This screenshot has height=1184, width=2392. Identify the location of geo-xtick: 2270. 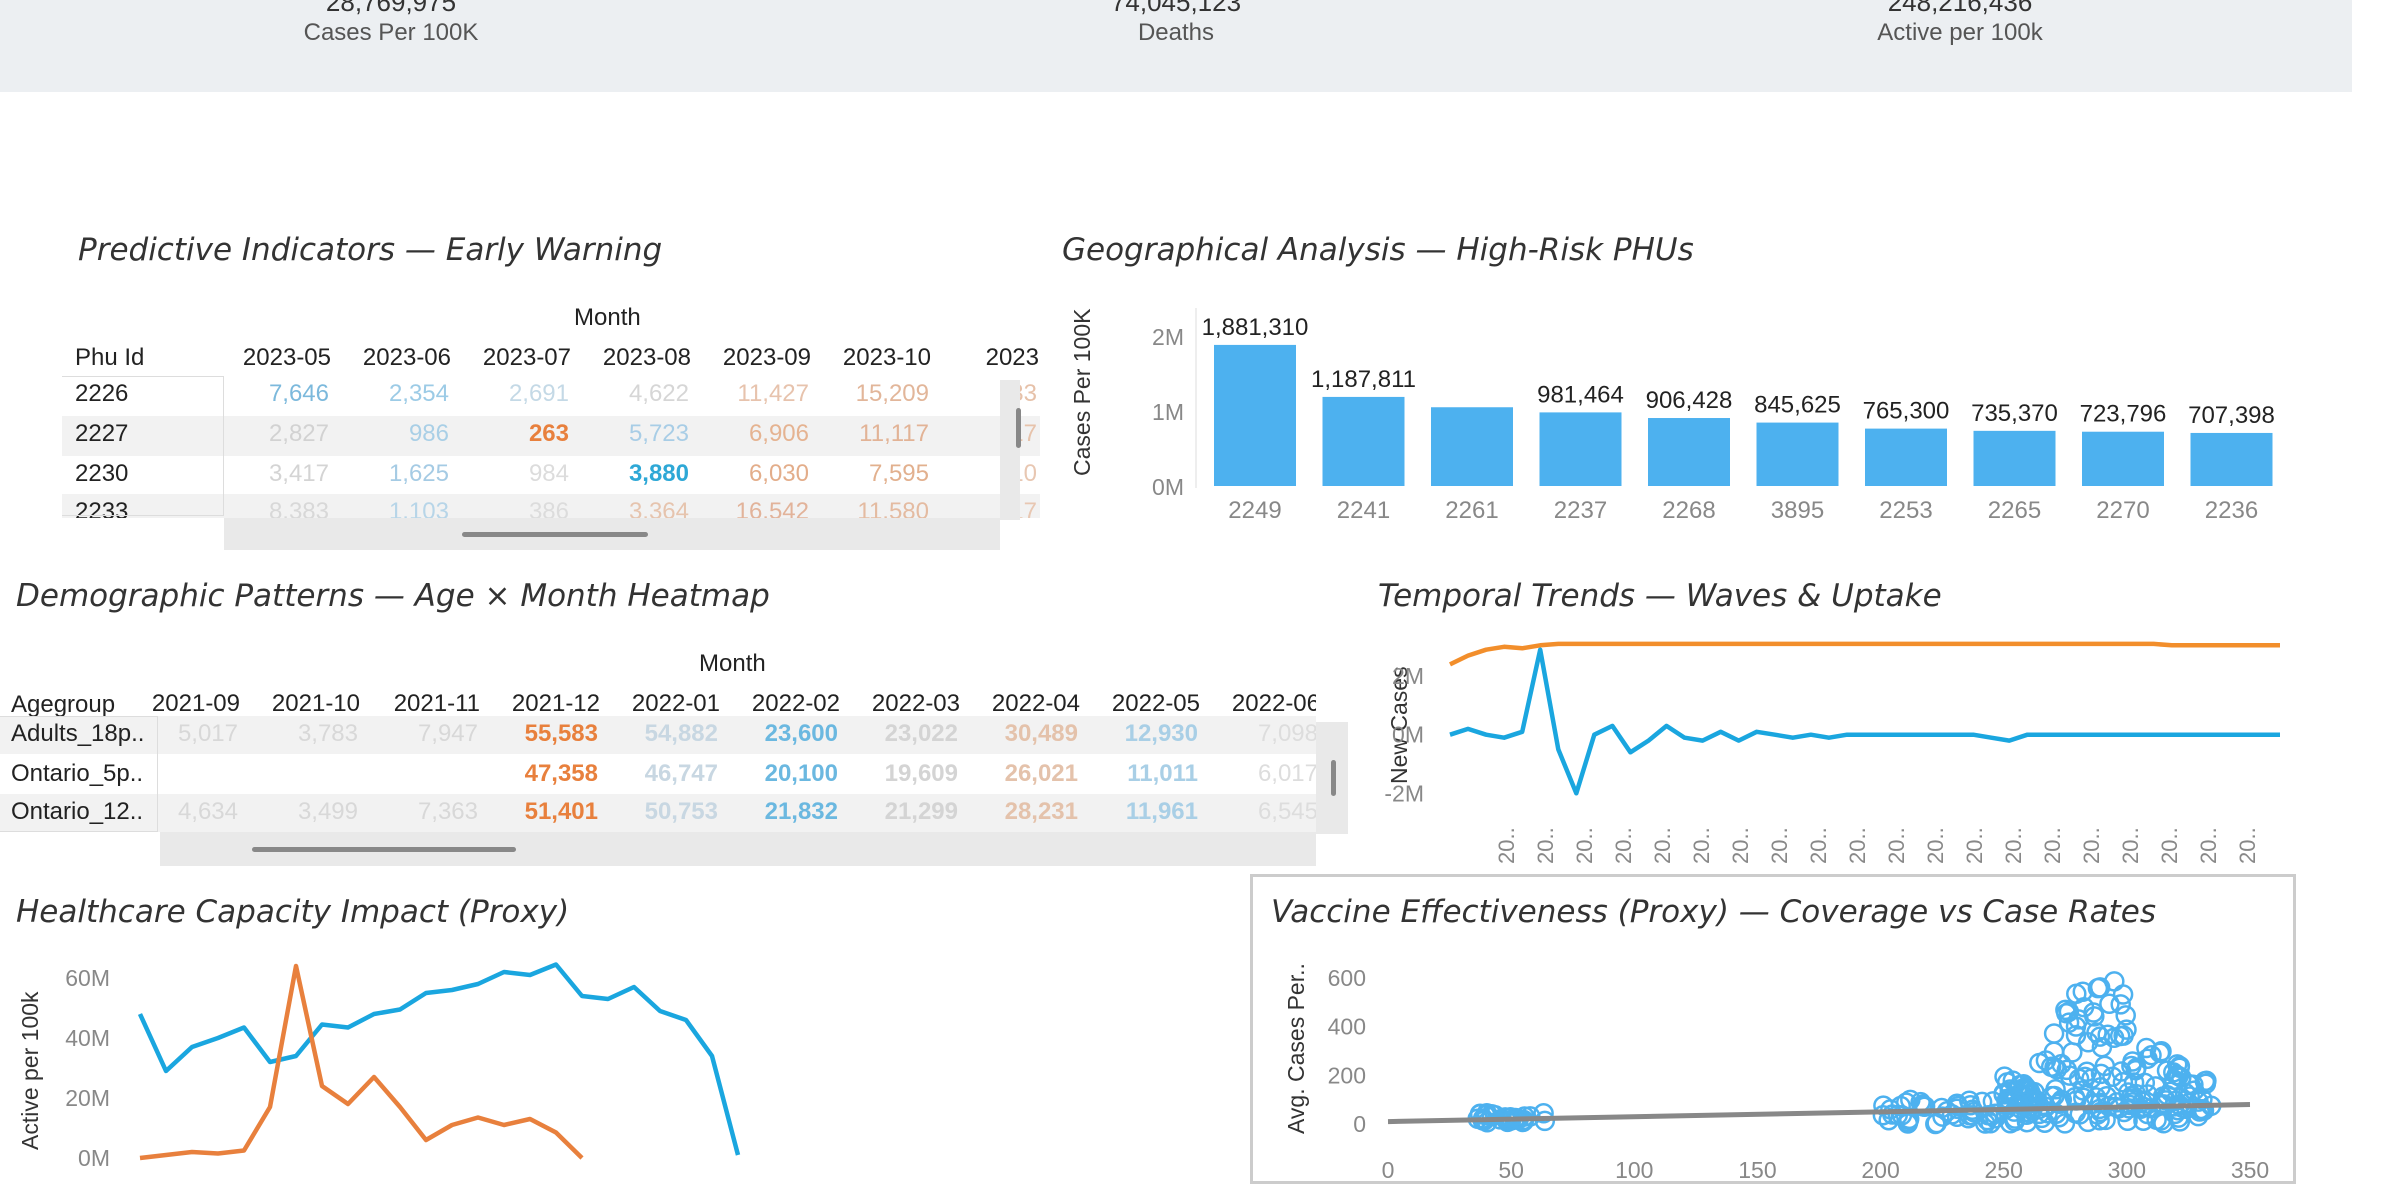
(2122, 510).